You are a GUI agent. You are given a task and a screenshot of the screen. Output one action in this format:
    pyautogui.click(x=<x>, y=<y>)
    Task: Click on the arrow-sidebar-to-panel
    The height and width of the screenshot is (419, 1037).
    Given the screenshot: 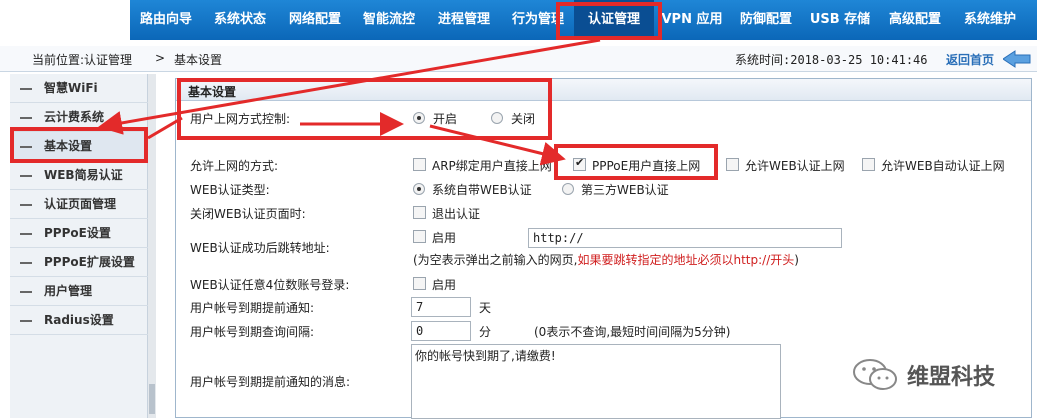 What is the action you would take?
    pyautogui.click(x=165, y=128)
    